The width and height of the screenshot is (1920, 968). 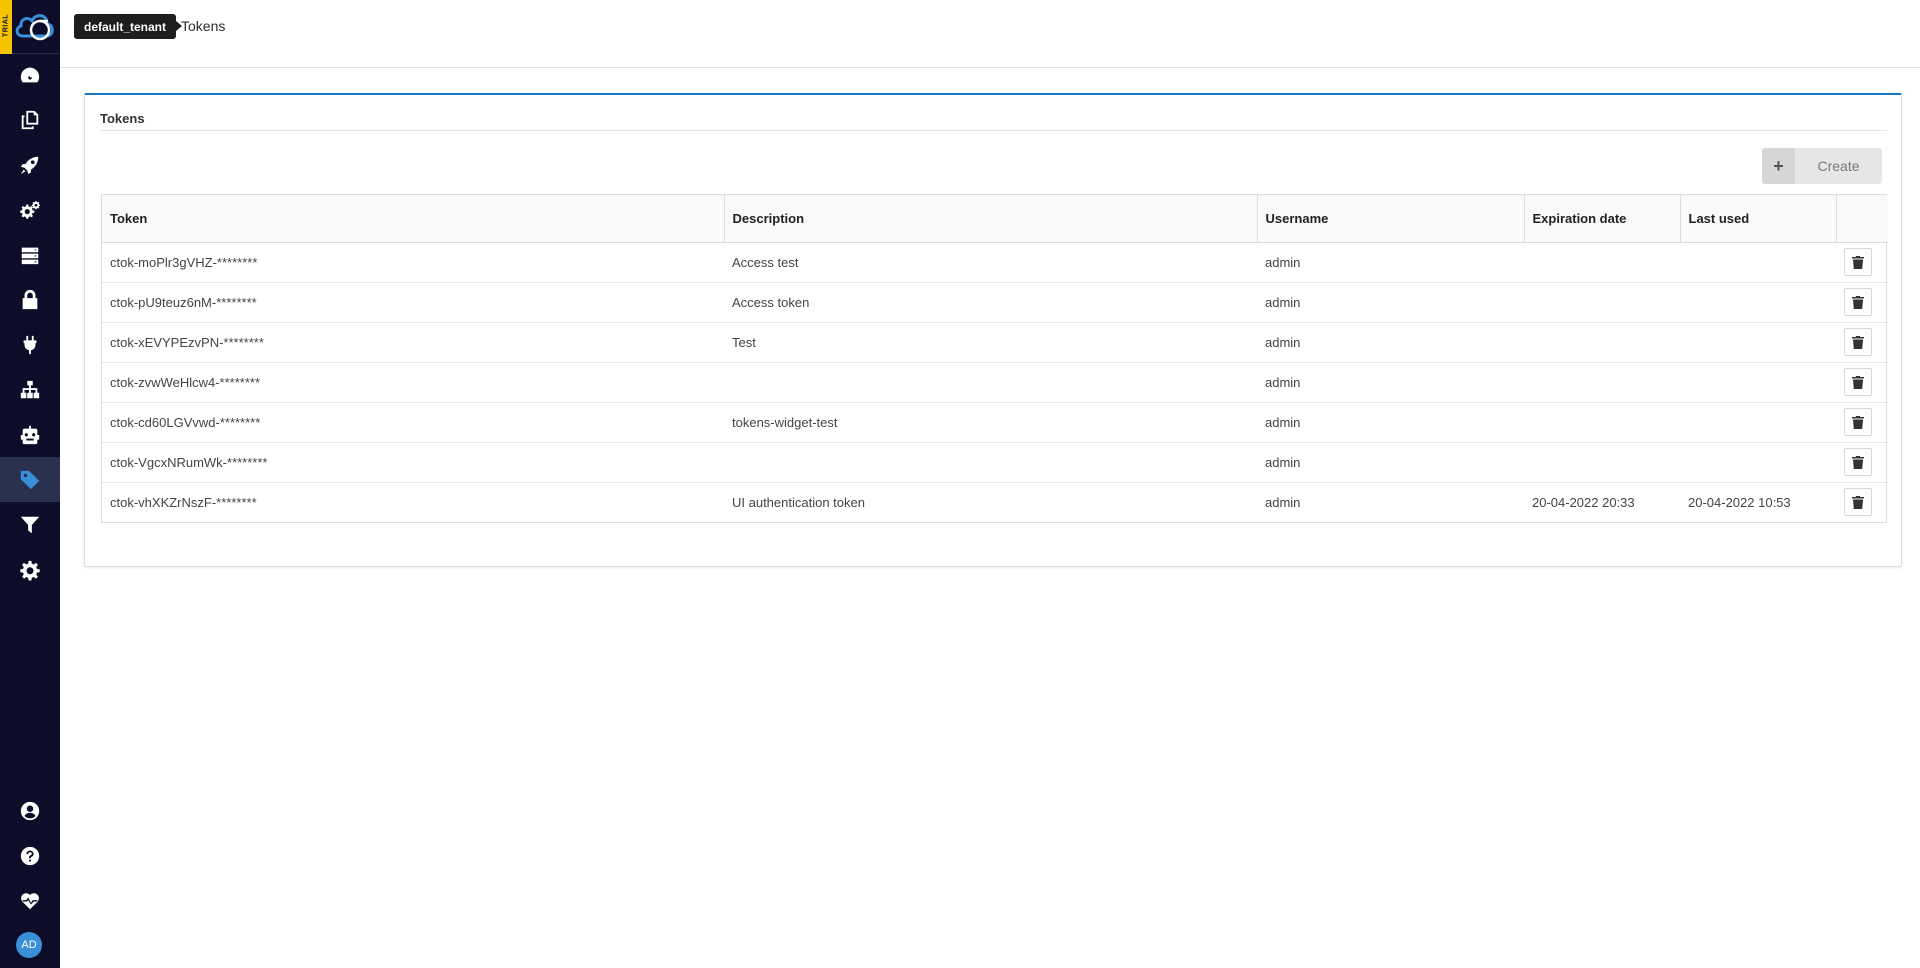 I want to click on token-cell: ctok-zvwWeHlcw4-********, so click(x=413, y=382).